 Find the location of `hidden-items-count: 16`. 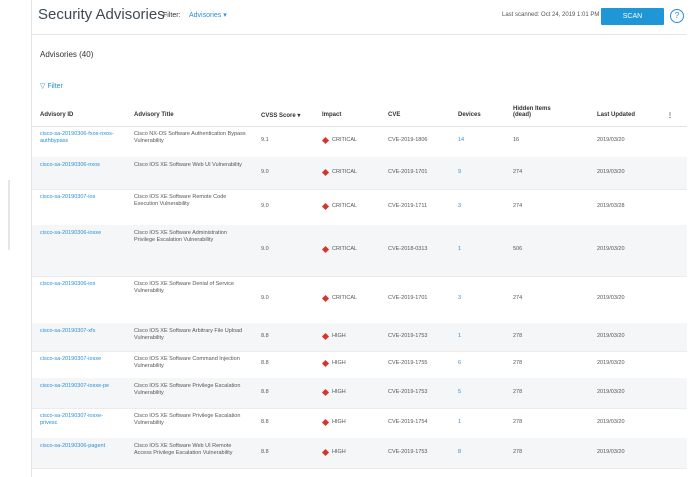

hidden-items-count: 16 is located at coordinates (516, 140).